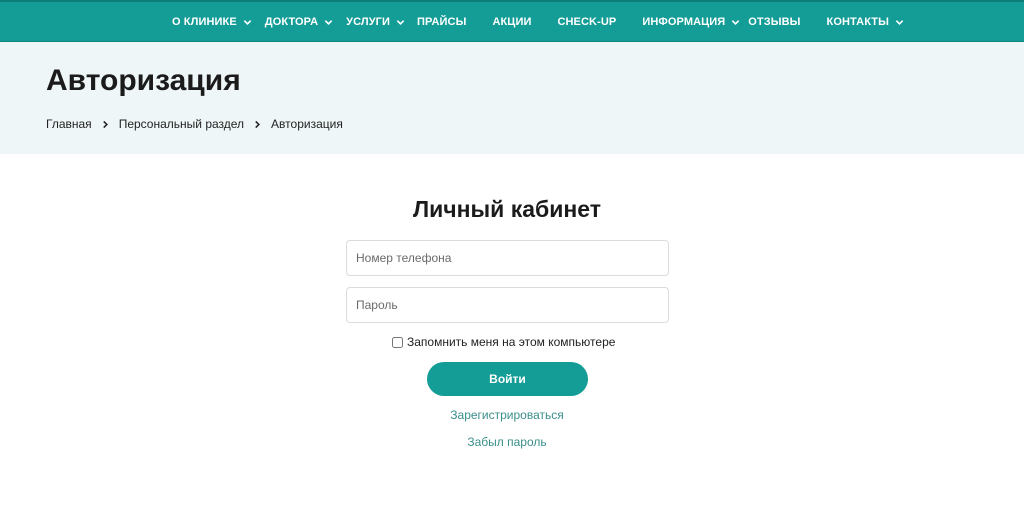  Describe the element at coordinates (507, 258) in the screenshot. I see `phone-input` at that location.